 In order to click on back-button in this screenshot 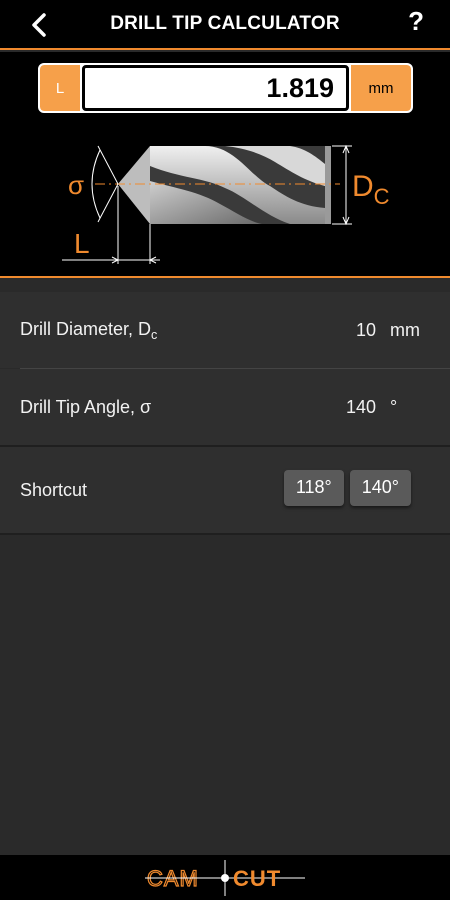, I will do `click(39, 25)`.